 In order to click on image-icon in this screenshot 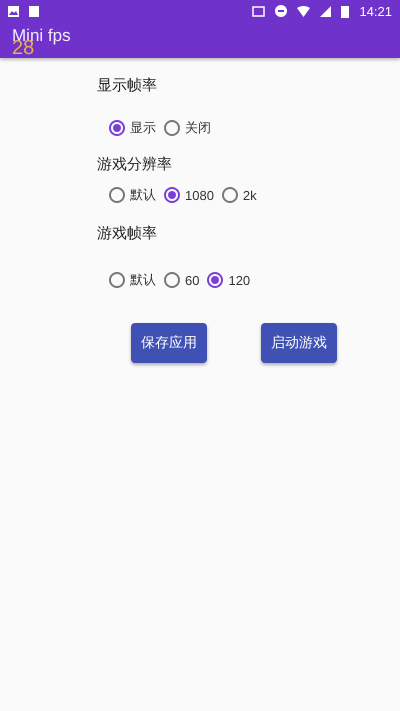, I will do `click(13, 11)`.